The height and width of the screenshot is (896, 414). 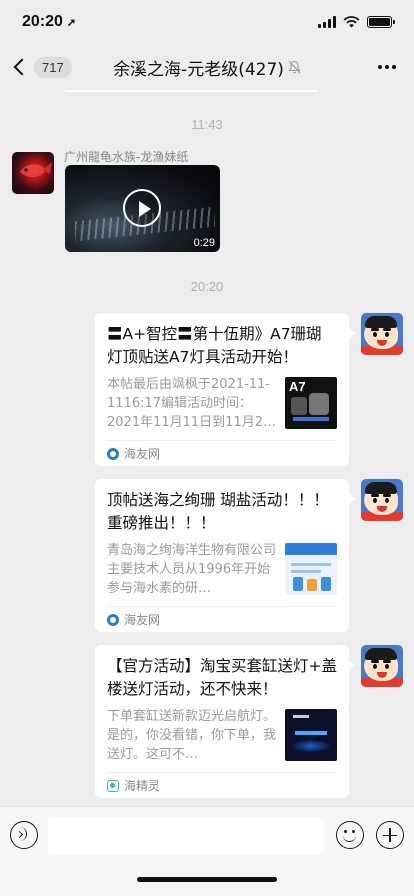 I want to click on message-input-bar, so click(x=207, y=851).